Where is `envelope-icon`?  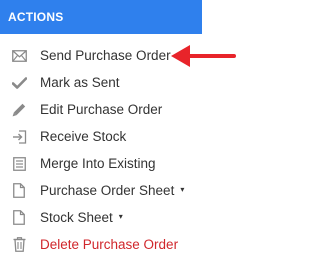
envelope-icon is located at coordinates (19, 56).